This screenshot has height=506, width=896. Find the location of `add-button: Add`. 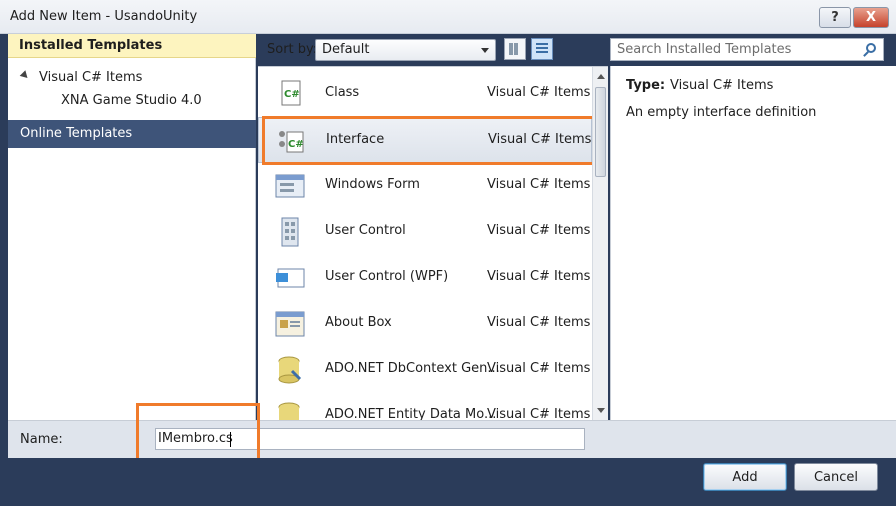

add-button: Add is located at coordinates (745, 477).